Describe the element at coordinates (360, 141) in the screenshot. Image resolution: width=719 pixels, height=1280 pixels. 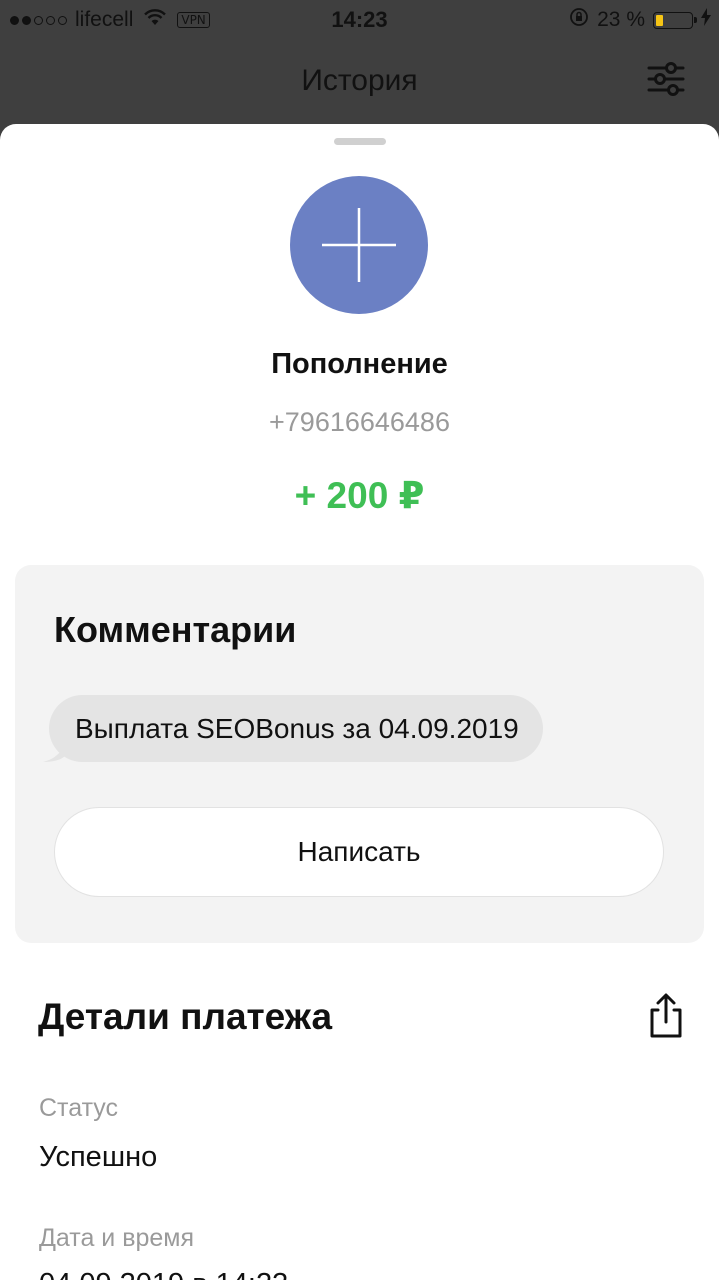
I see `sheet-grabber` at that location.